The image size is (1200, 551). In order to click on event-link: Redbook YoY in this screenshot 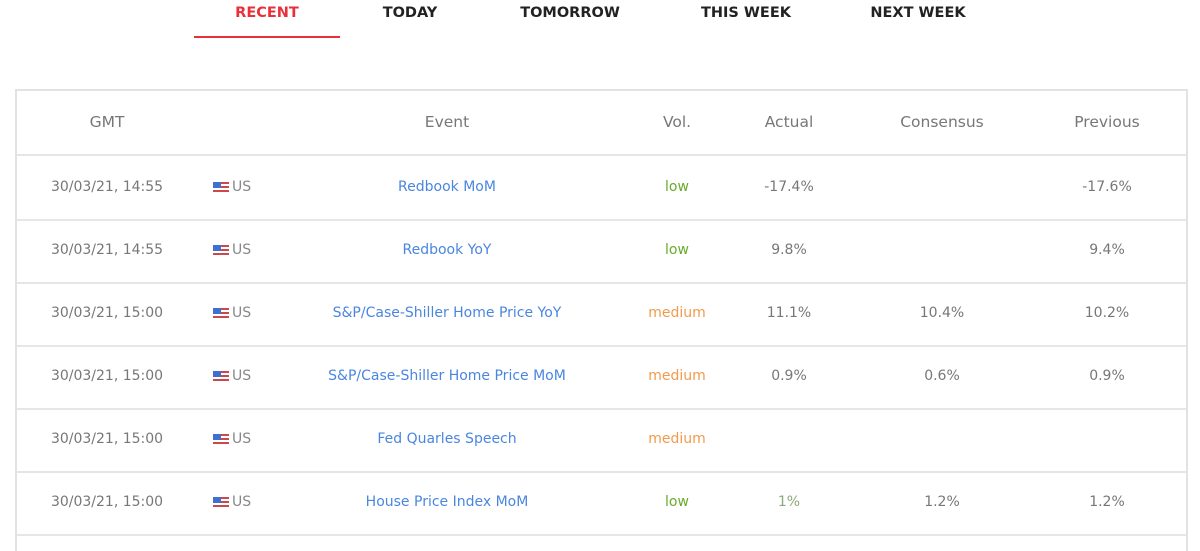, I will do `click(447, 250)`.